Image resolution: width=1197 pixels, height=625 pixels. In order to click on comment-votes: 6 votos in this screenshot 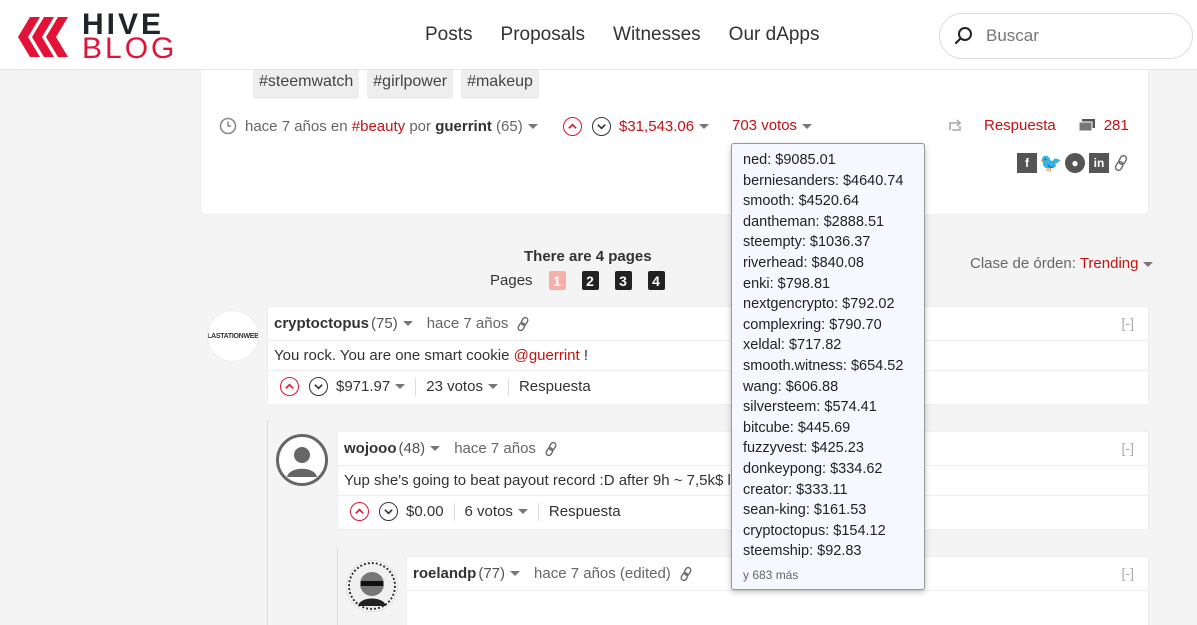, I will do `click(489, 511)`.